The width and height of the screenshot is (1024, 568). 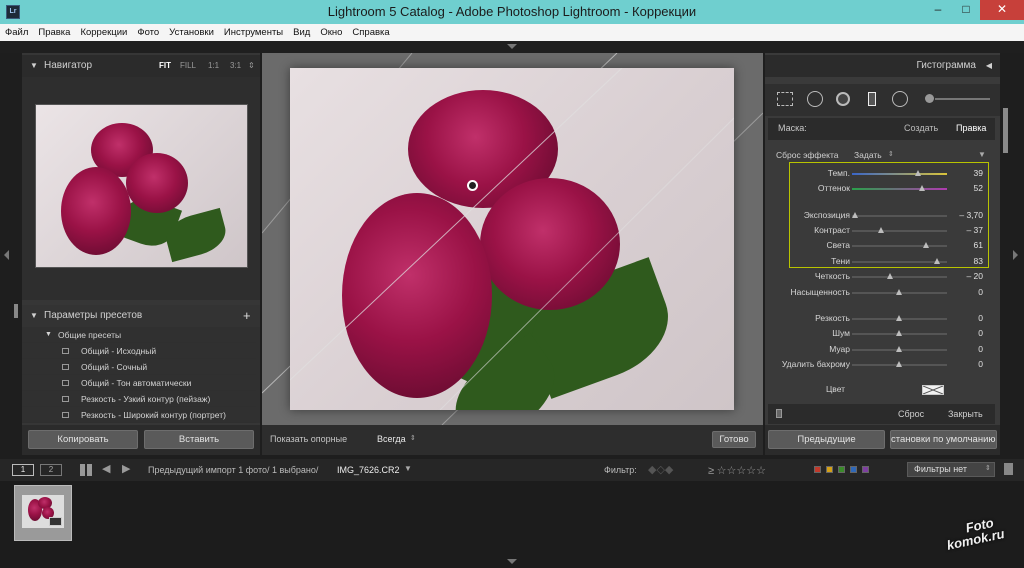 What do you see at coordinates (301, 32) in the screenshot?
I see `menu-view: Вид` at bounding box center [301, 32].